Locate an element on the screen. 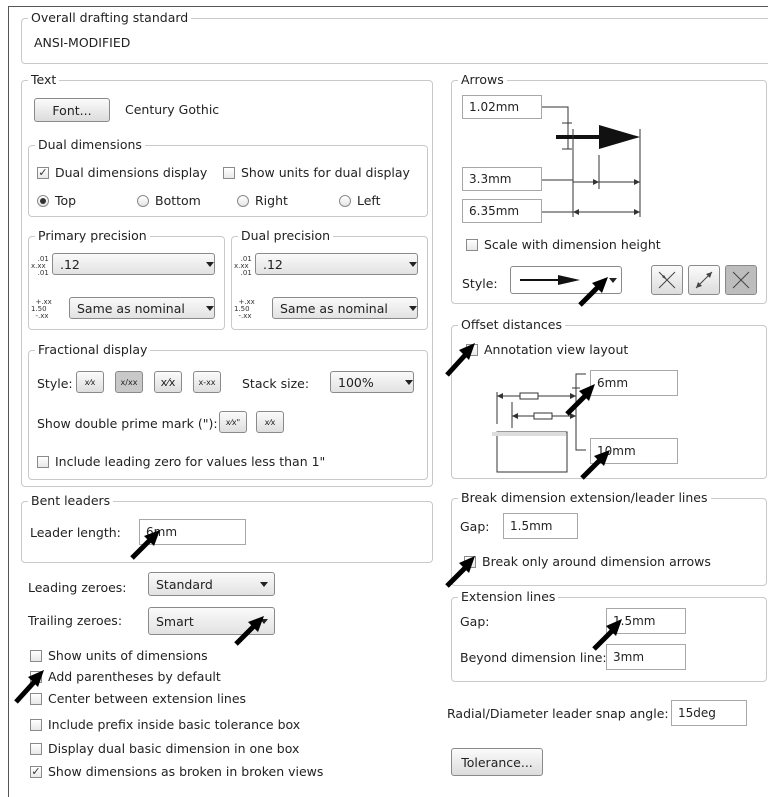 The width and height of the screenshot is (768, 797). dual-display-label: Dual dimensions display is located at coordinates (131, 172).